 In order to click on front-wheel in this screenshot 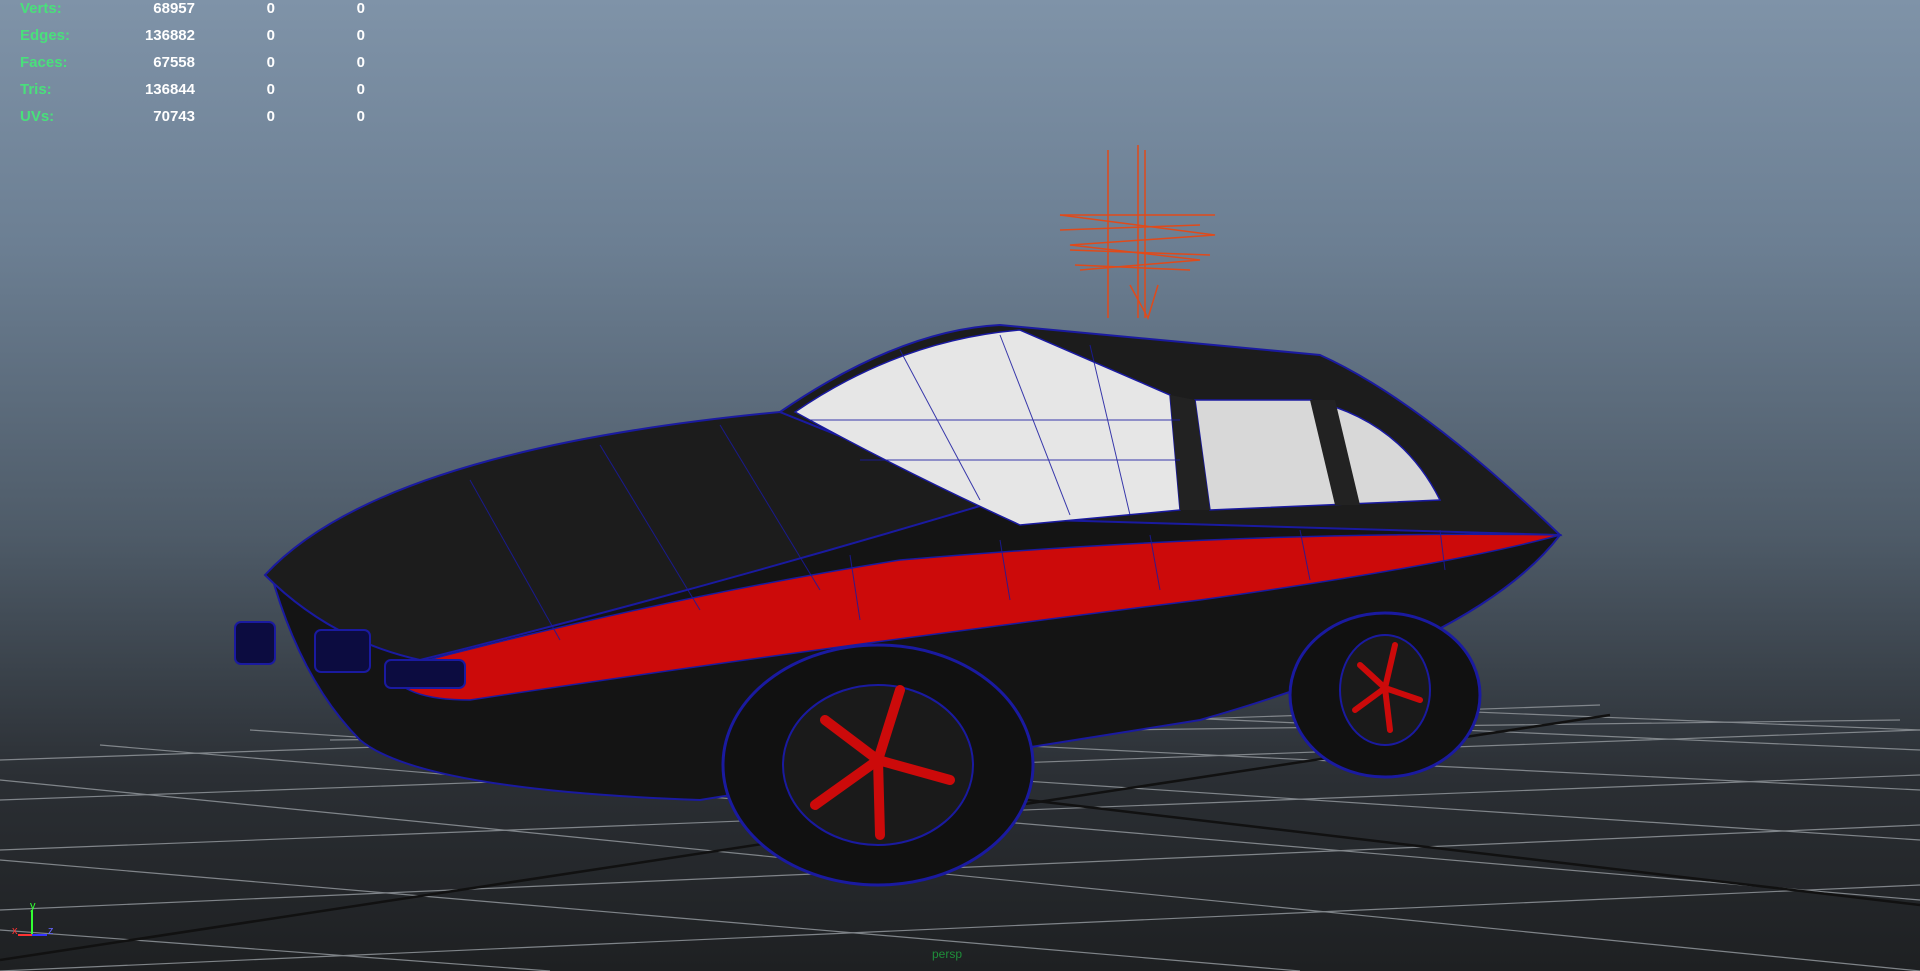, I will do `click(878, 765)`.